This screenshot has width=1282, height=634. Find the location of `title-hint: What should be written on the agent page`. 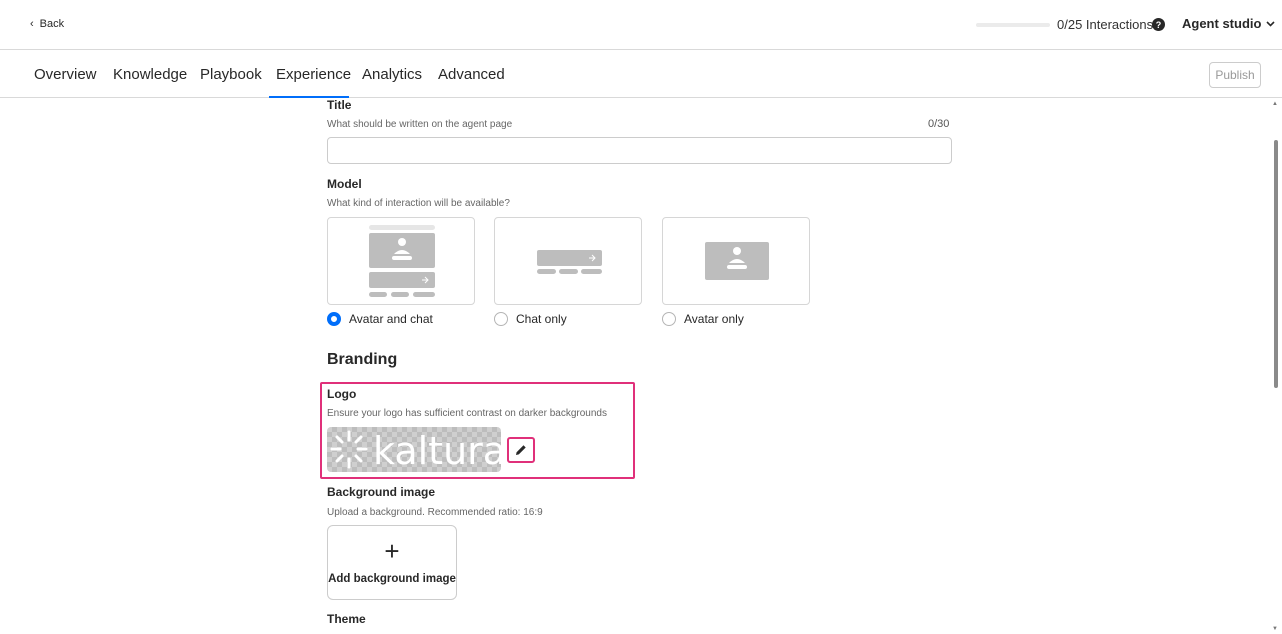

title-hint: What should be written on the agent page is located at coordinates (420, 124).